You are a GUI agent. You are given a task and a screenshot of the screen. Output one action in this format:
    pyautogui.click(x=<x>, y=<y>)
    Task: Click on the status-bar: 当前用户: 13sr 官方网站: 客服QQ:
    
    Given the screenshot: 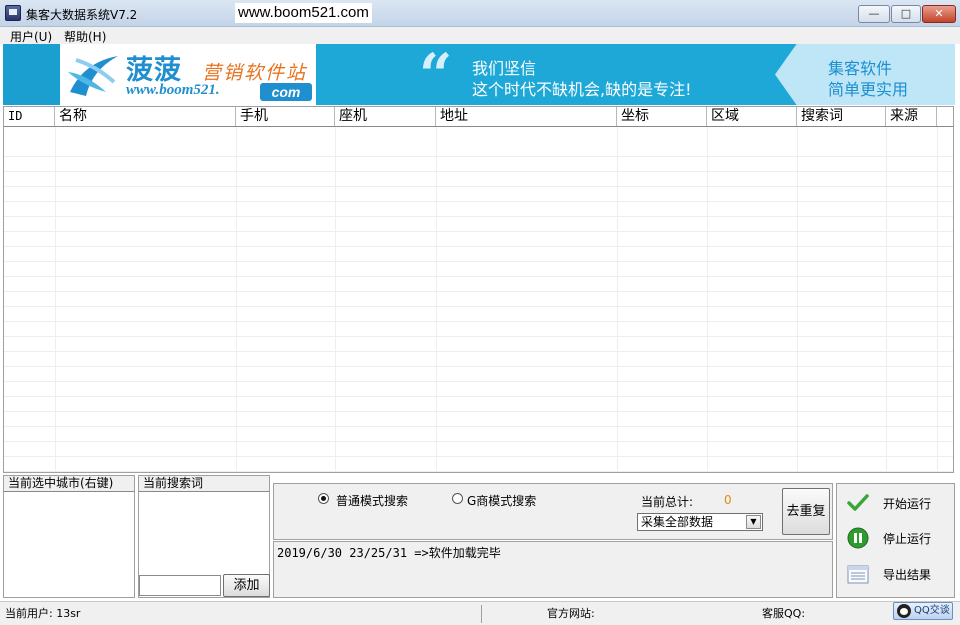 What is the action you would take?
    pyautogui.click(x=480, y=613)
    